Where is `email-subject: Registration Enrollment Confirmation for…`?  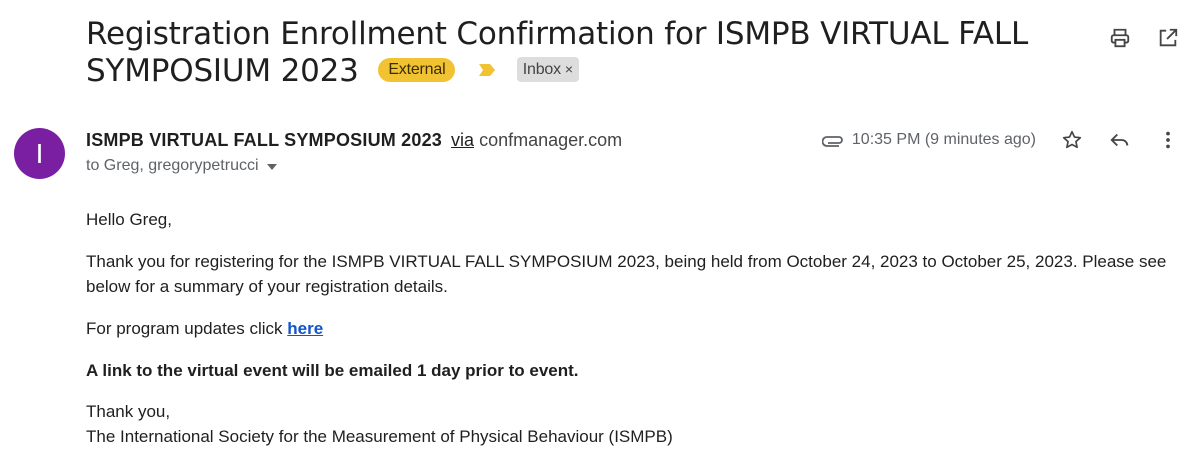
email-subject: Registration Enrollment Confirmation for… is located at coordinates (576, 53).